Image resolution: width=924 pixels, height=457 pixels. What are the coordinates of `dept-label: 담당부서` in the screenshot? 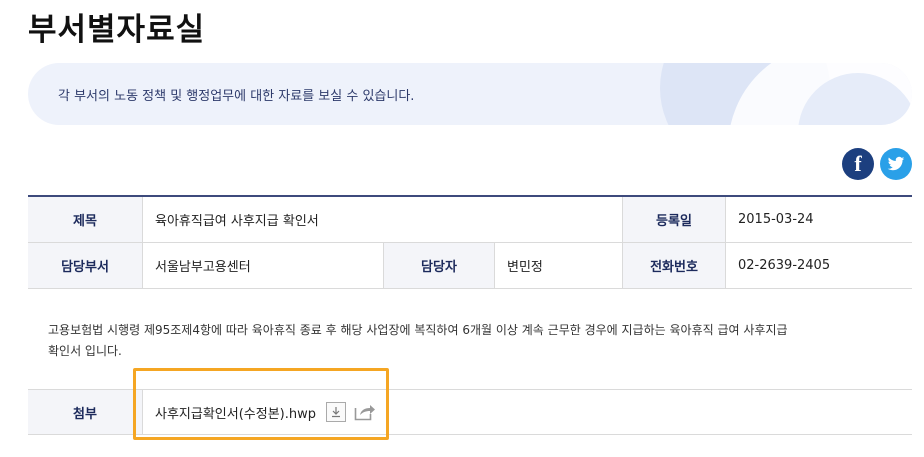 It's located at (85, 265).